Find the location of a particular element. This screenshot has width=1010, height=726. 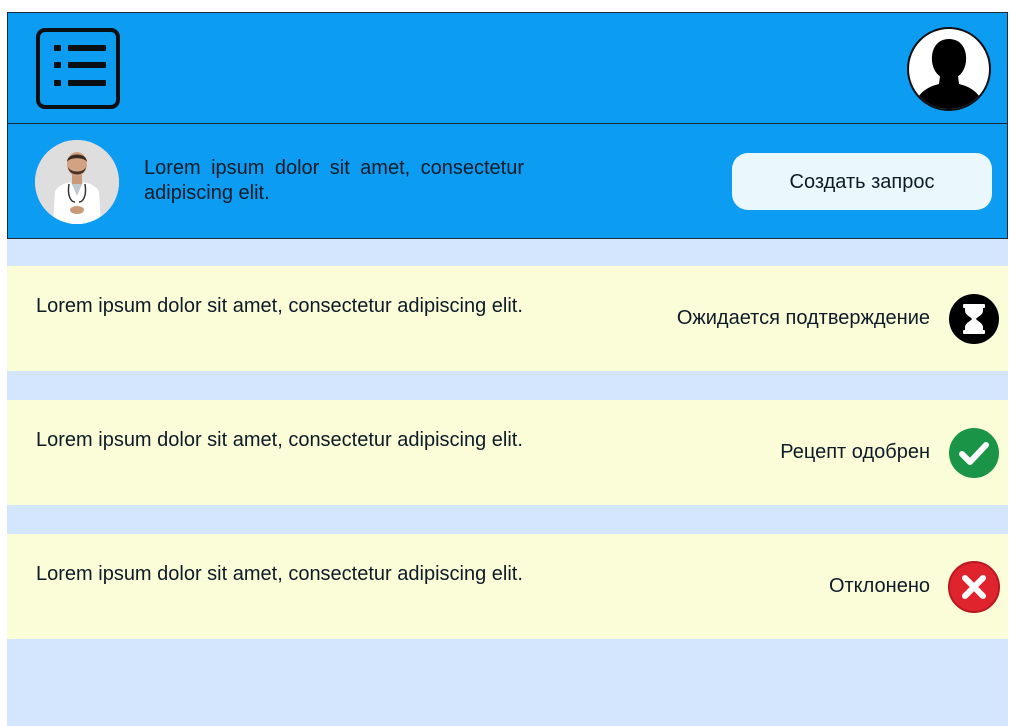

request-status: Ожидается подтверждение is located at coordinates (842, 318).